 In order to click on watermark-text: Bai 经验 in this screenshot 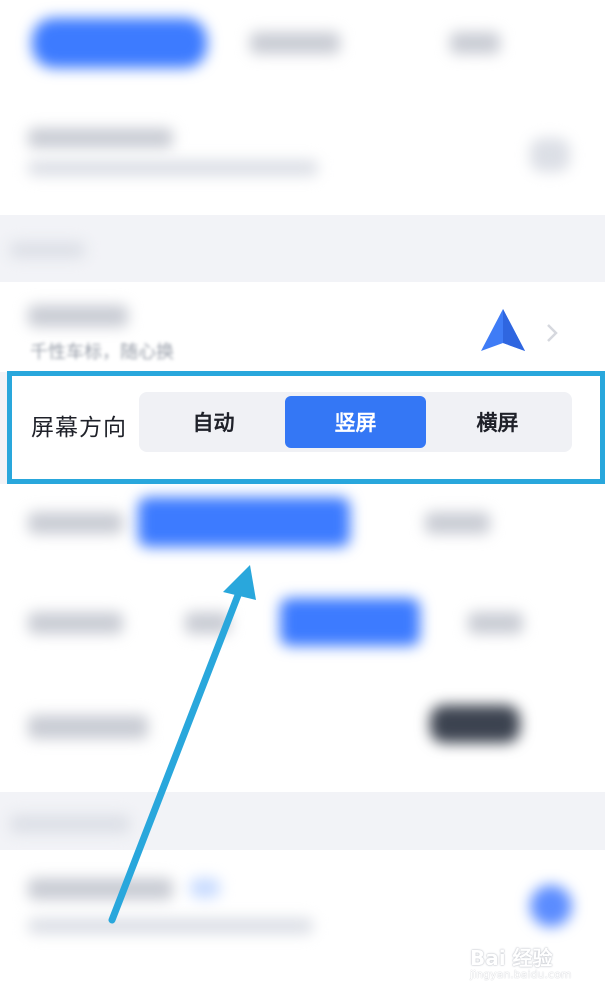, I will do `click(511, 958)`.